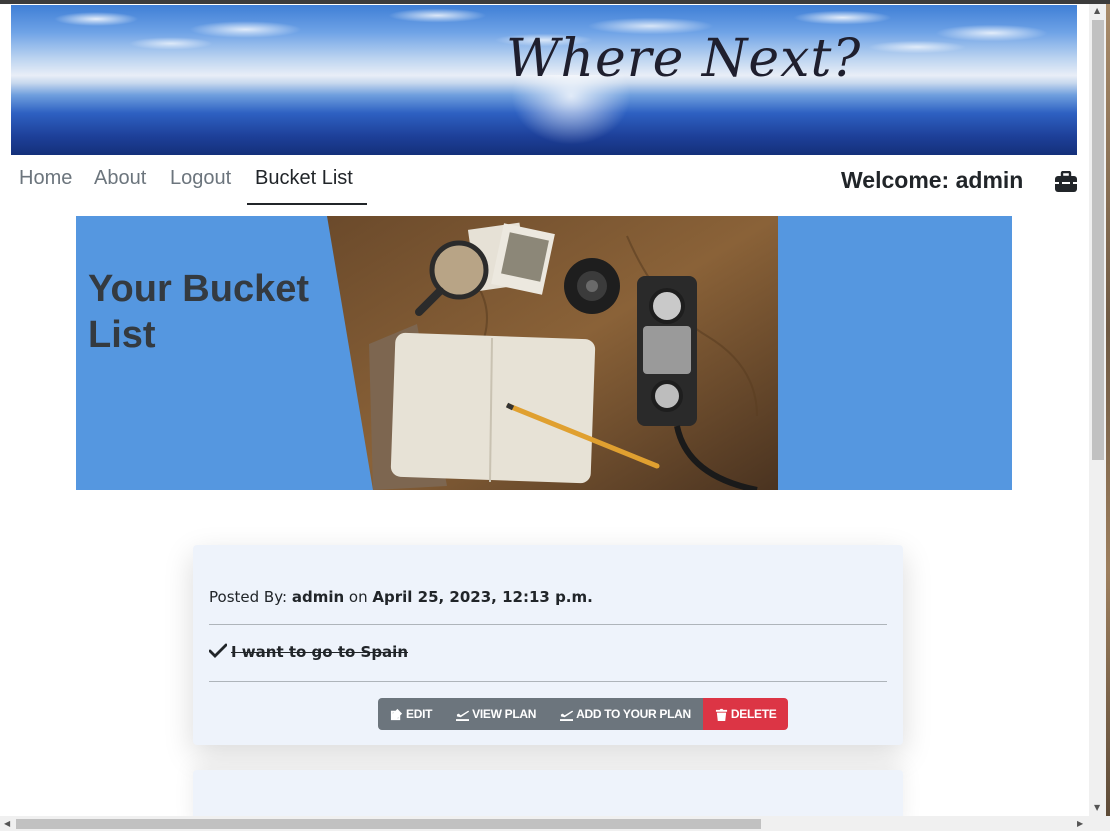 The height and width of the screenshot is (831, 1110). What do you see at coordinates (683, 59) in the screenshot?
I see `site-title: Where Next?` at bounding box center [683, 59].